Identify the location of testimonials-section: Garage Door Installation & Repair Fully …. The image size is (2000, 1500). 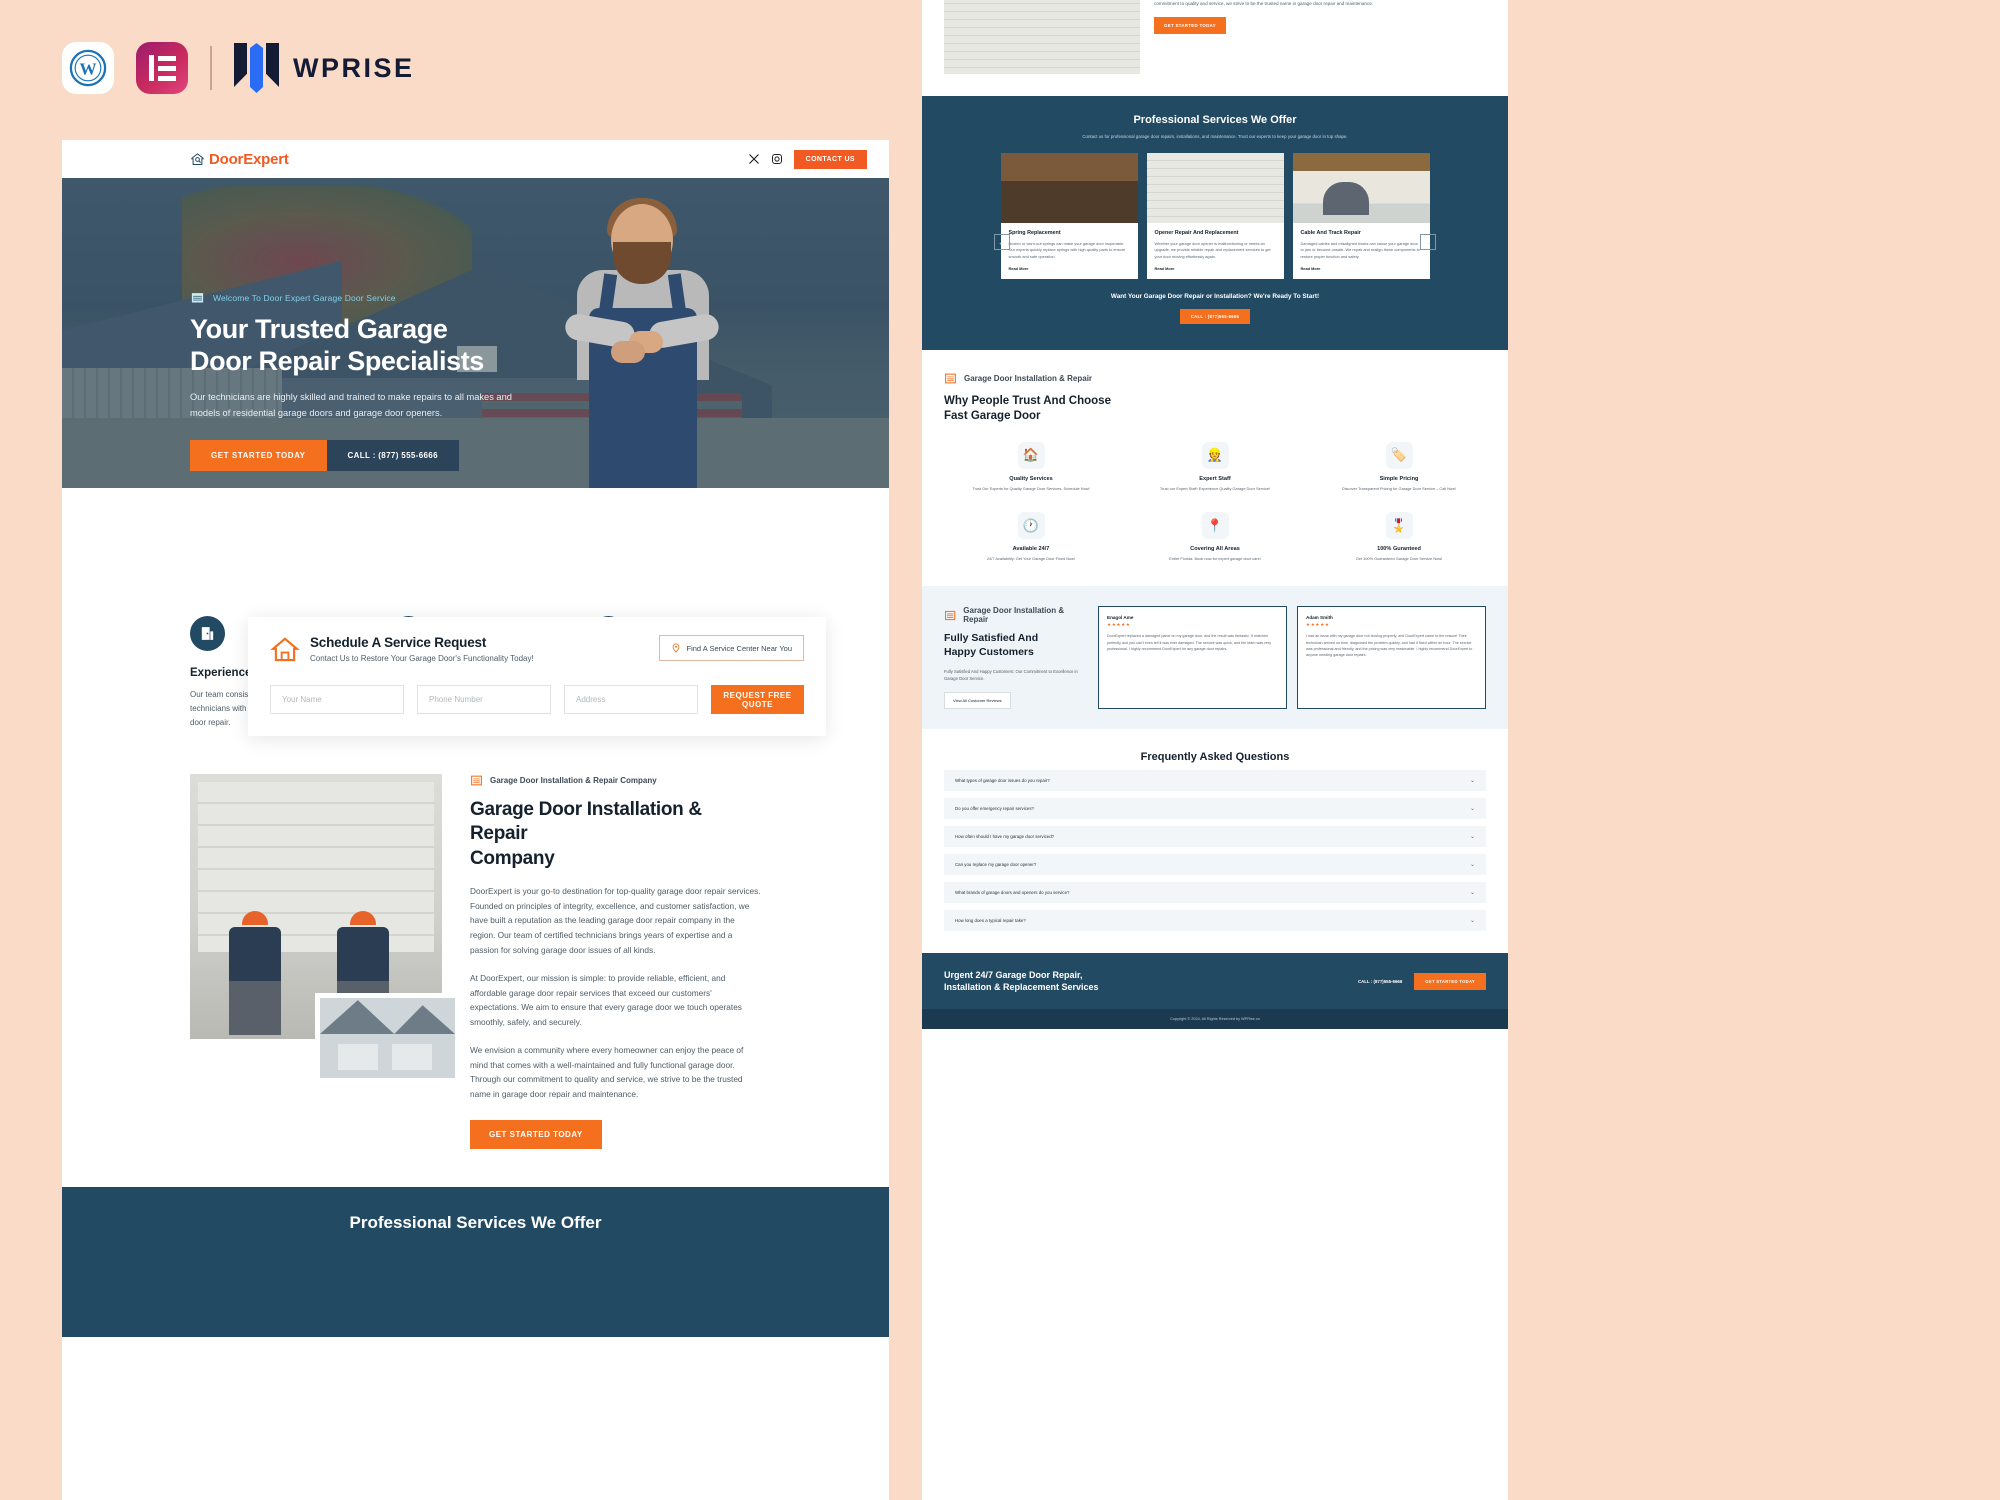
(1215, 657).